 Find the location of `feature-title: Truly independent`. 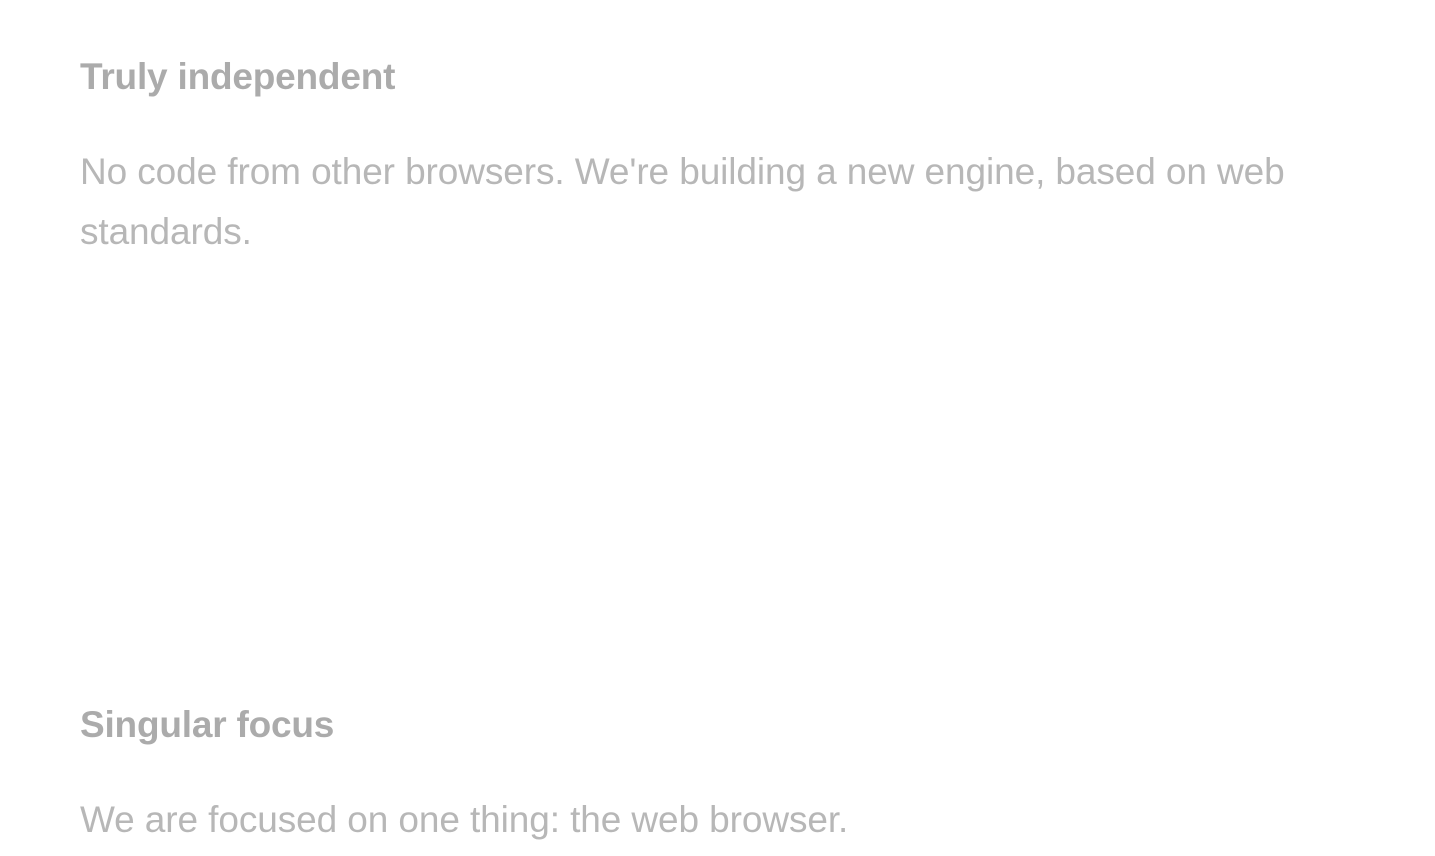

feature-title: Truly independent is located at coordinates (238, 76).